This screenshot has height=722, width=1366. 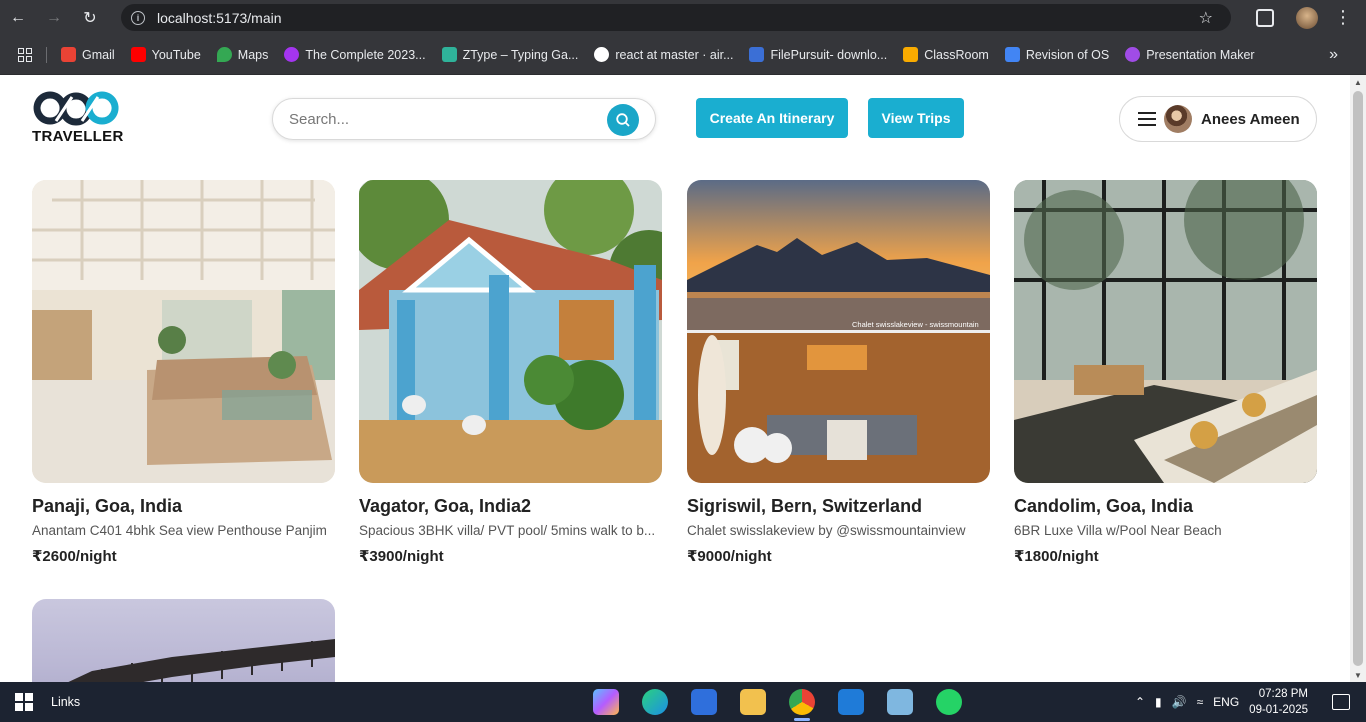 I want to click on clock-time: 07:28 PM, so click(x=1283, y=694).